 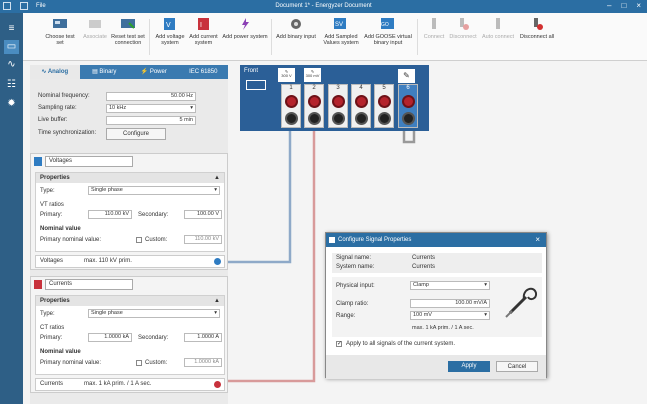 I want to click on channel-1: 1, so click(x=291, y=106).